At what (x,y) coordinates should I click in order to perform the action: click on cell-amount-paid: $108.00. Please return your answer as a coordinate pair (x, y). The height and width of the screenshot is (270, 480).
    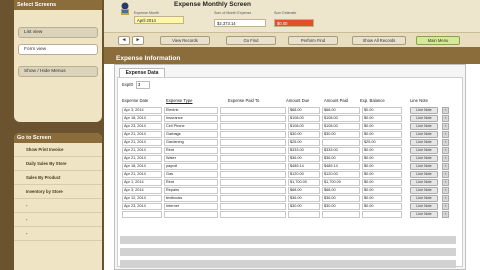
    Looking at the image, I should click on (341, 118).